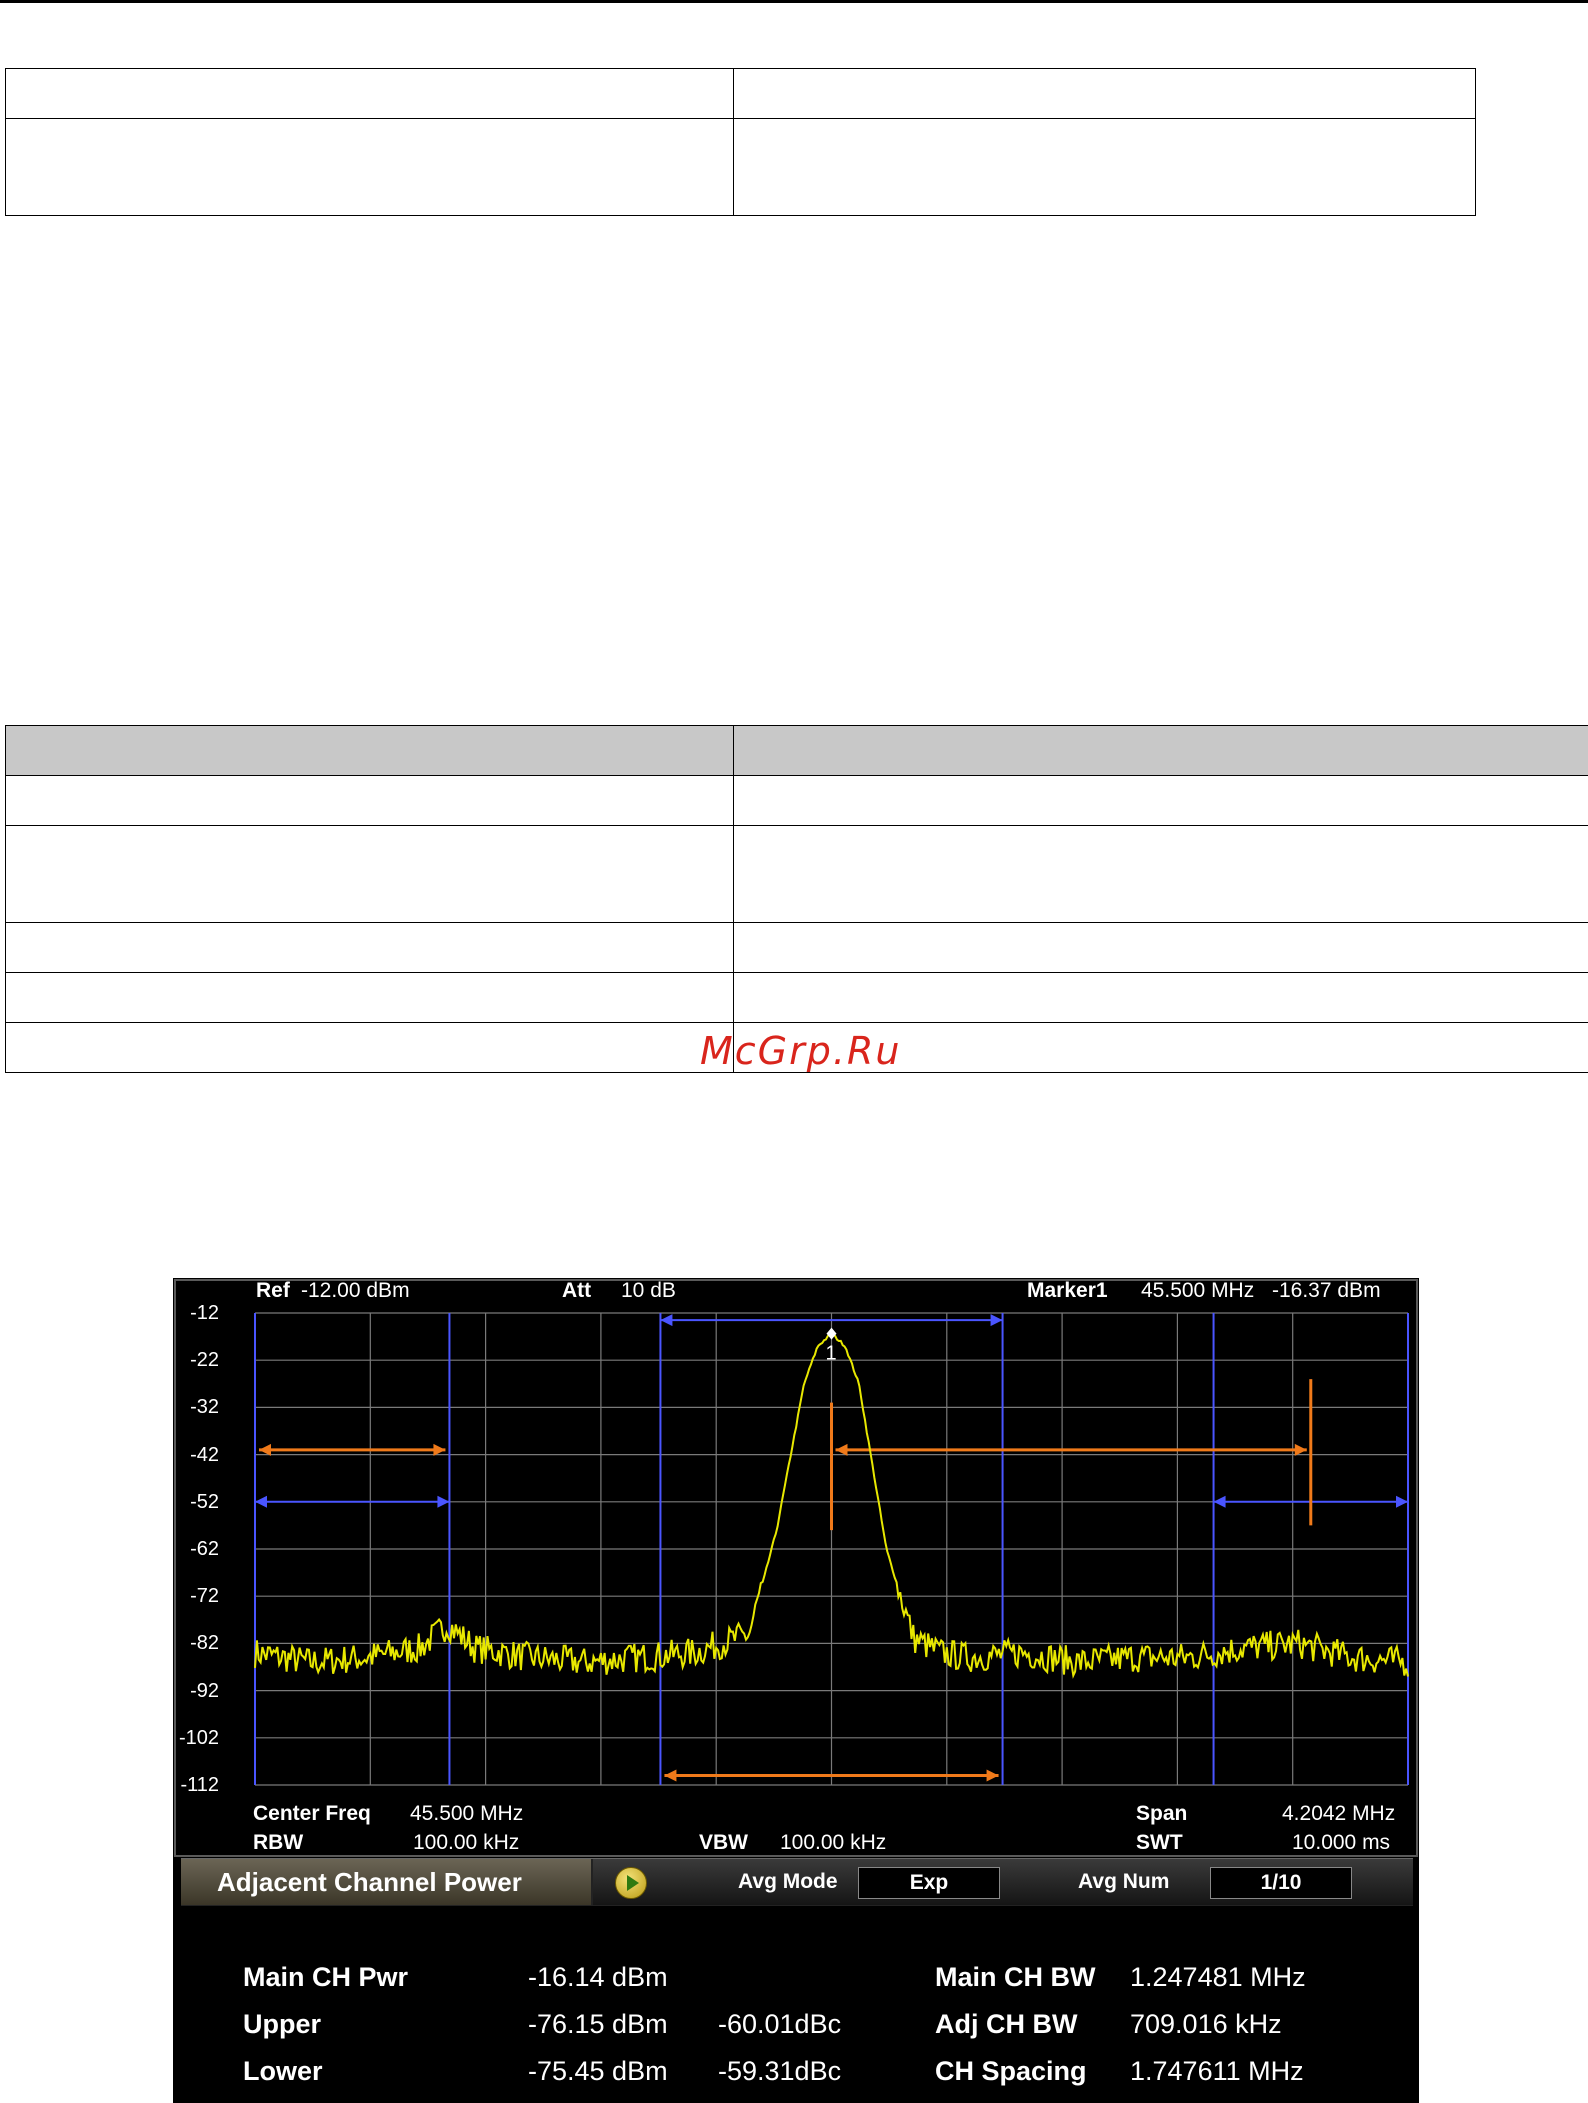 This screenshot has height=2103, width=1588. What do you see at coordinates (467, 1813) in the screenshot?
I see `center-freq-value: 45.500 MHz` at bounding box center [467, 1813].